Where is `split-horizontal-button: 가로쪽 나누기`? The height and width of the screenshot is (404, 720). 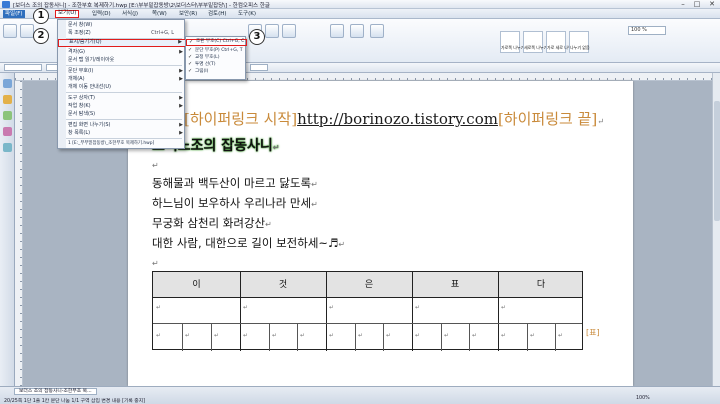 split-horizontal-button: 가로쪽 나누기 is located at coordinates (512, 42).